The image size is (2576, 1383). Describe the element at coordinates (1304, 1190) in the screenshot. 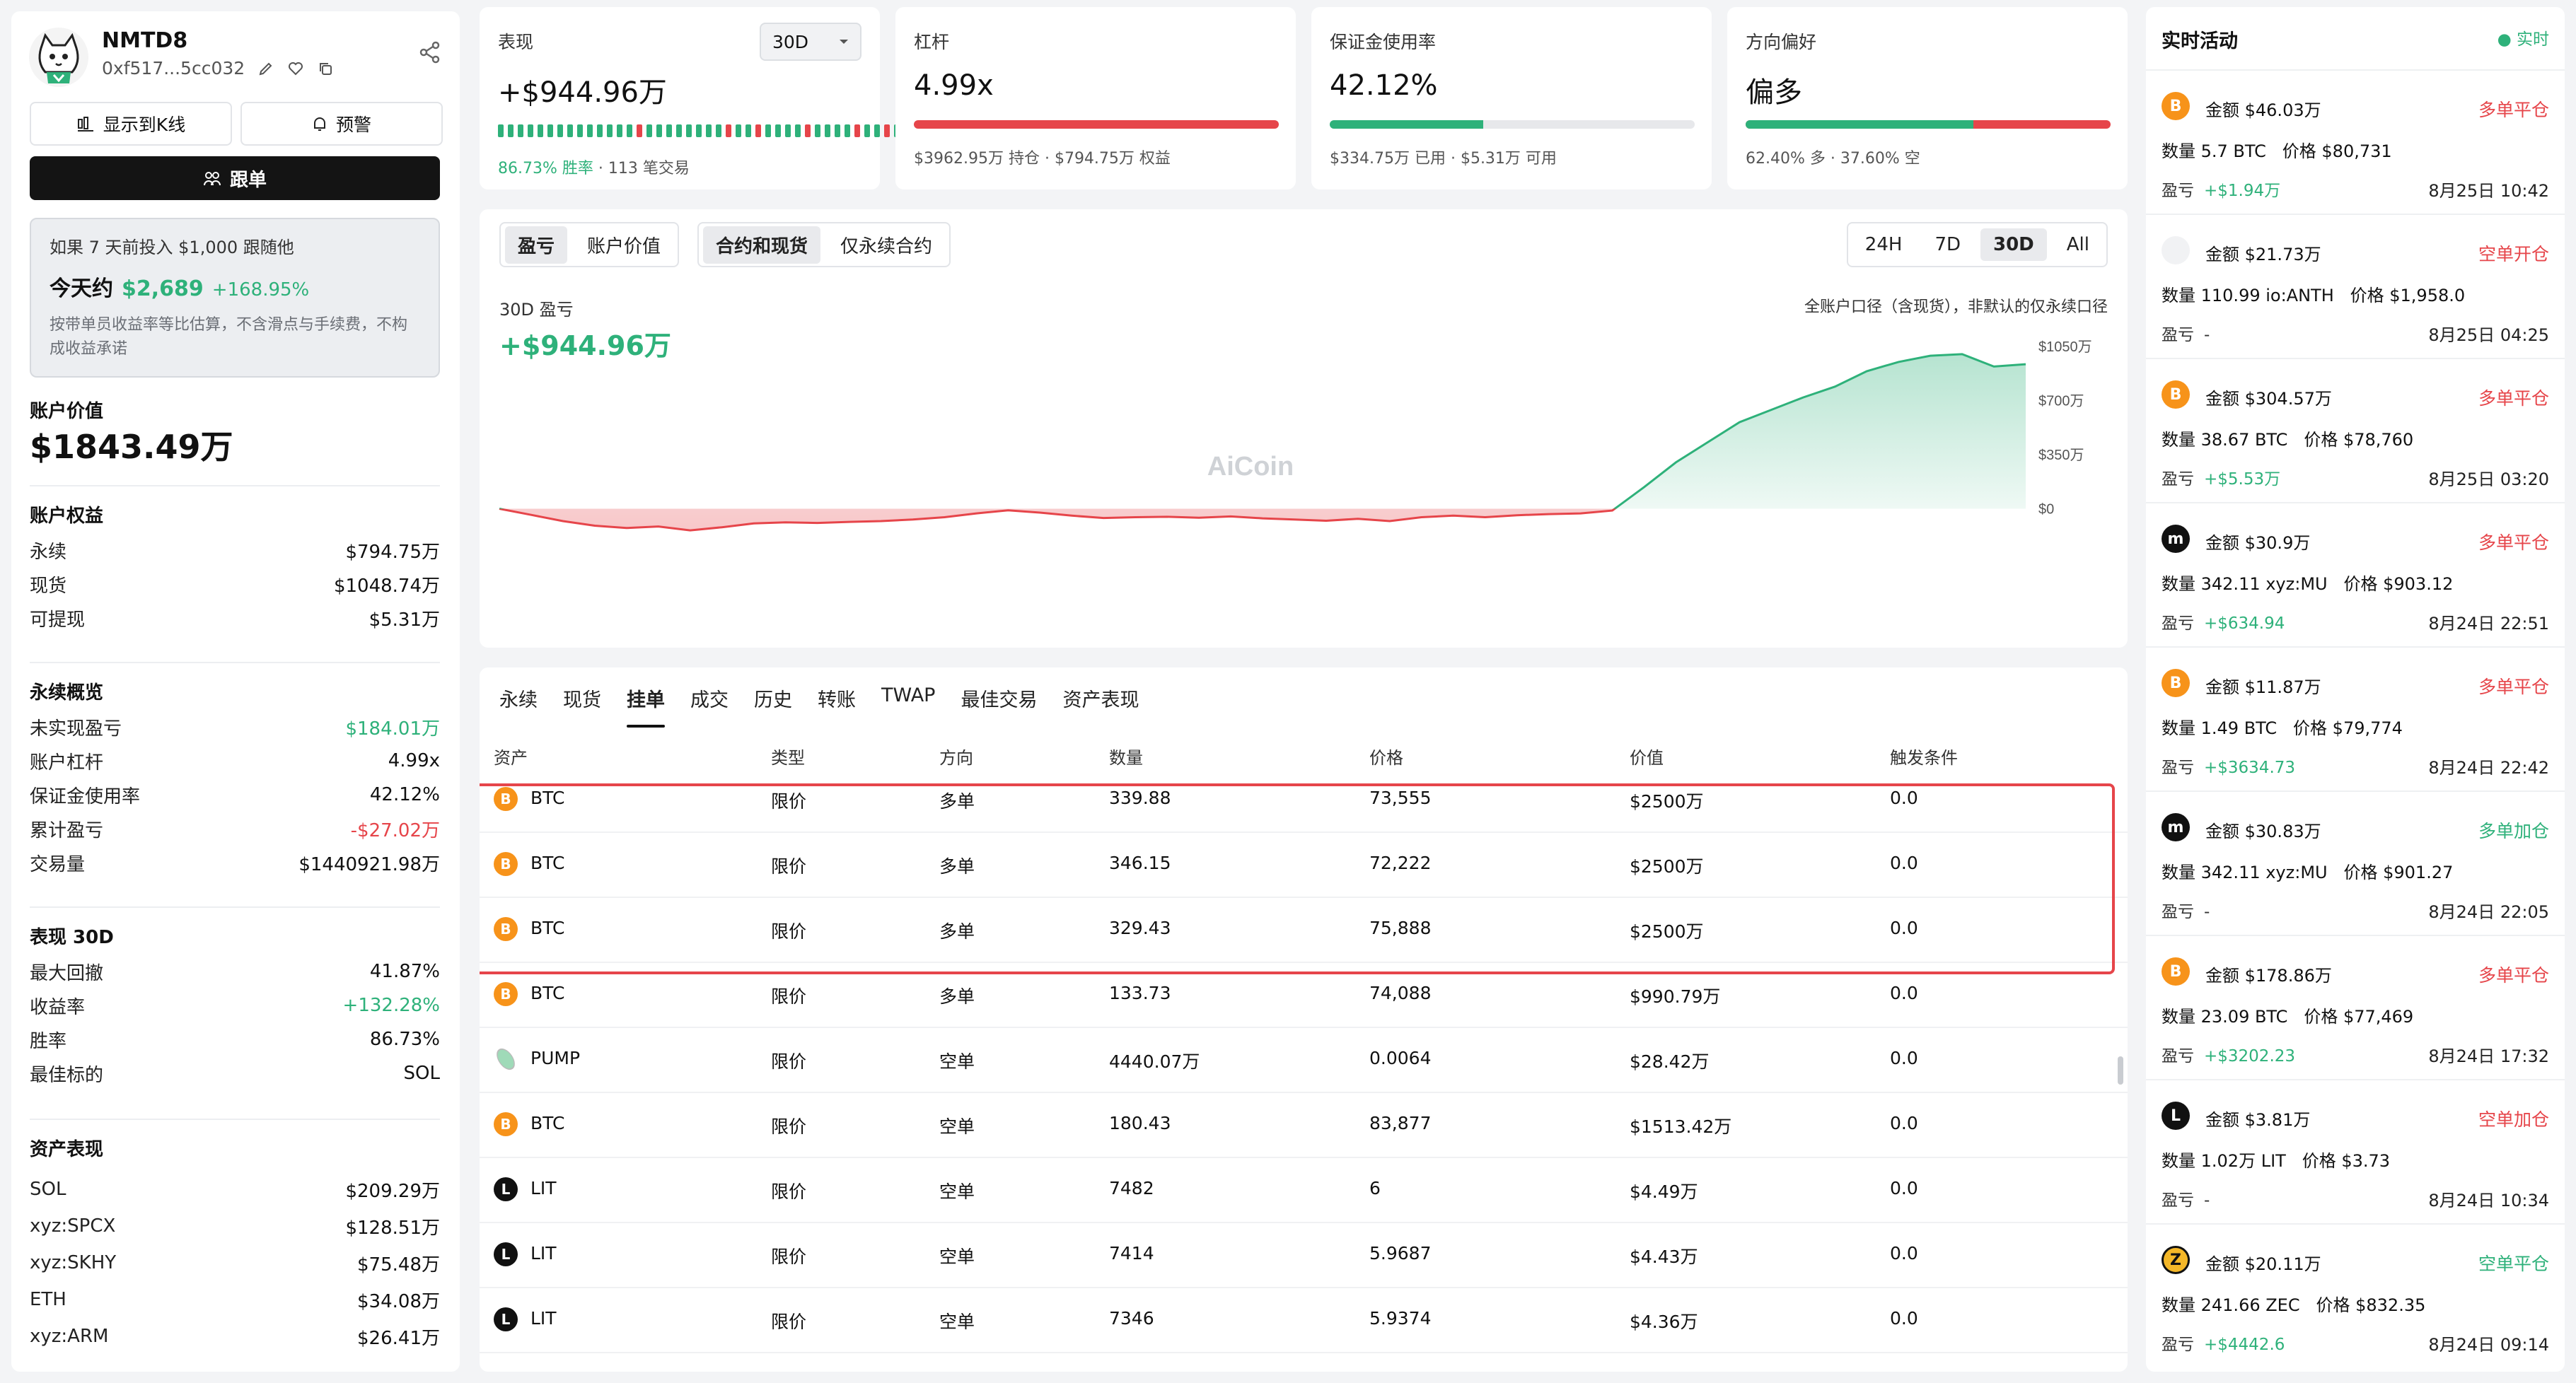

I see `order-row: L LIT 限价 空单 7482 6 $4.49万 0.0` at that location.